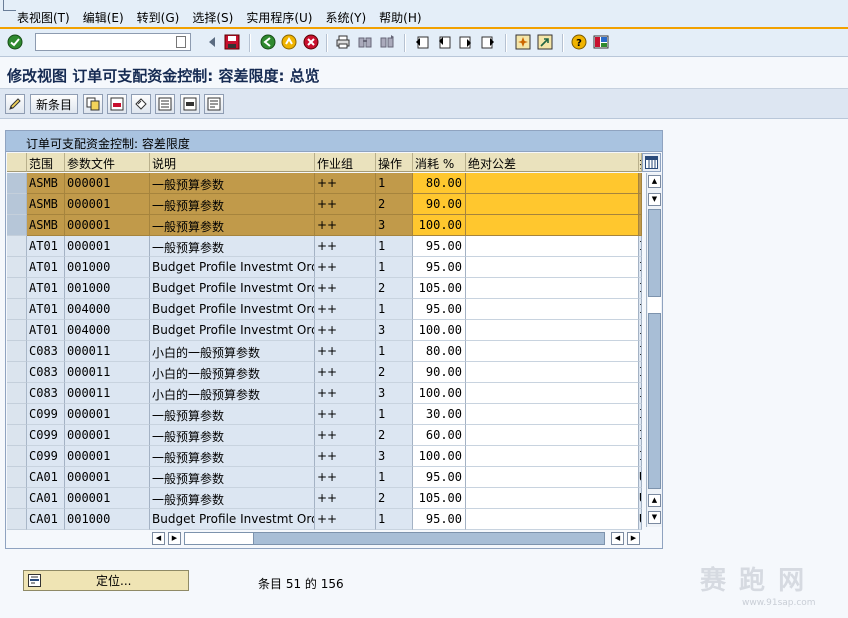 This screenshot has height=618, width=848. I want to click on menu-goto: 转到(G), so click(158, 18).